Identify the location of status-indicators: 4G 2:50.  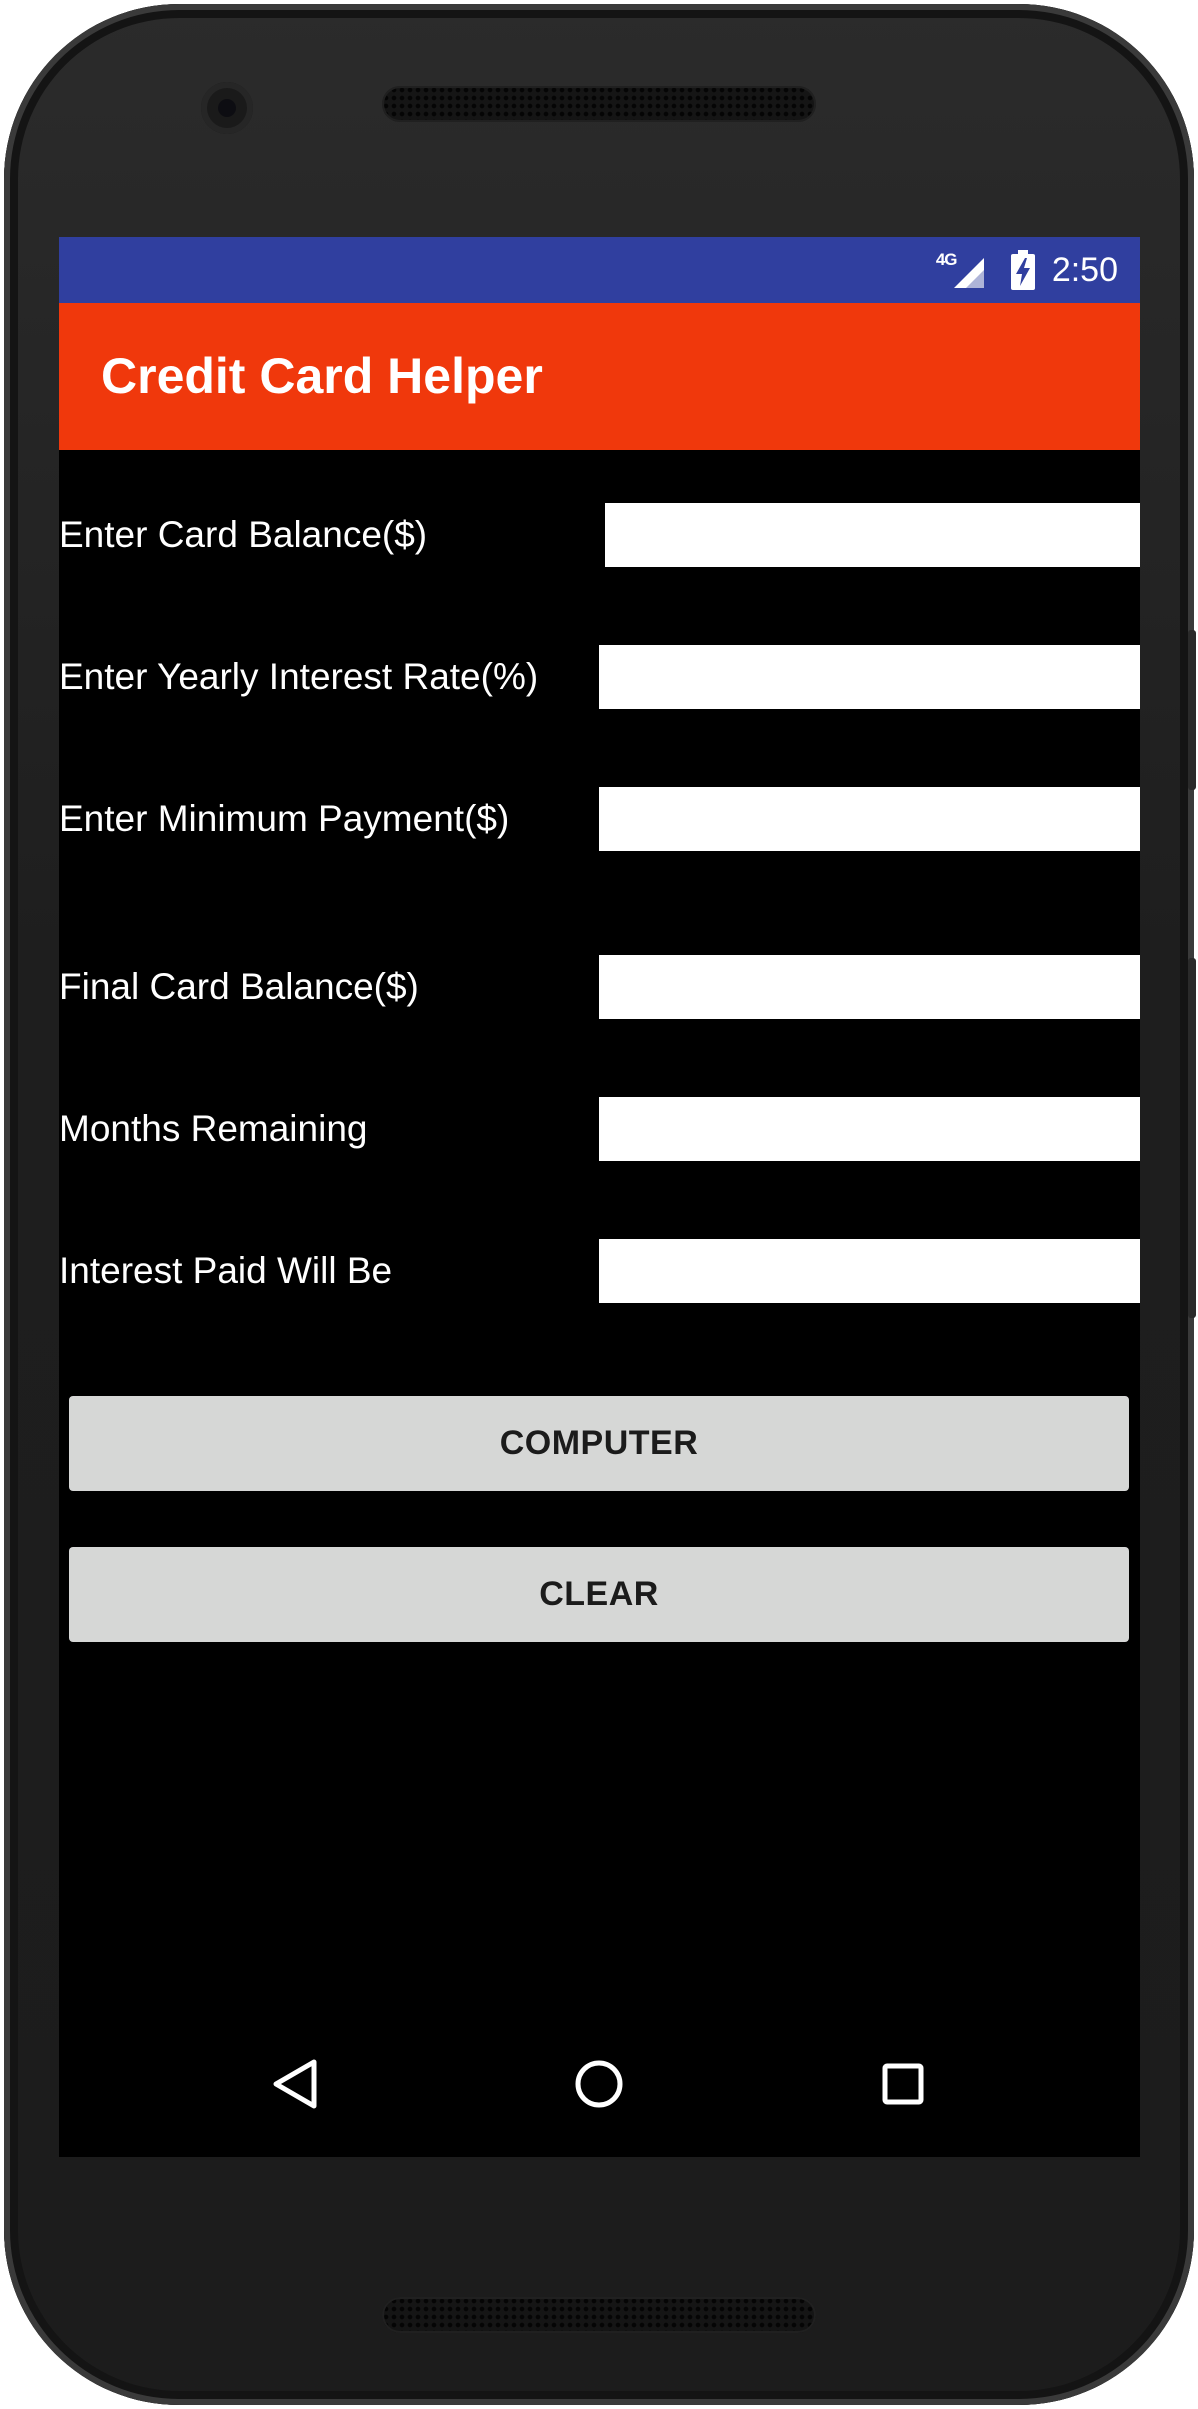
(1027, 270).